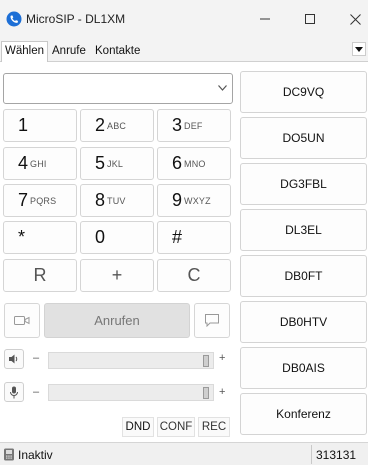 The image size is (368, 465). What do you see at coordinates (40, 163) in the screenshot?
I see `key-4: 4 GHI` at bounding box center [40, 163].